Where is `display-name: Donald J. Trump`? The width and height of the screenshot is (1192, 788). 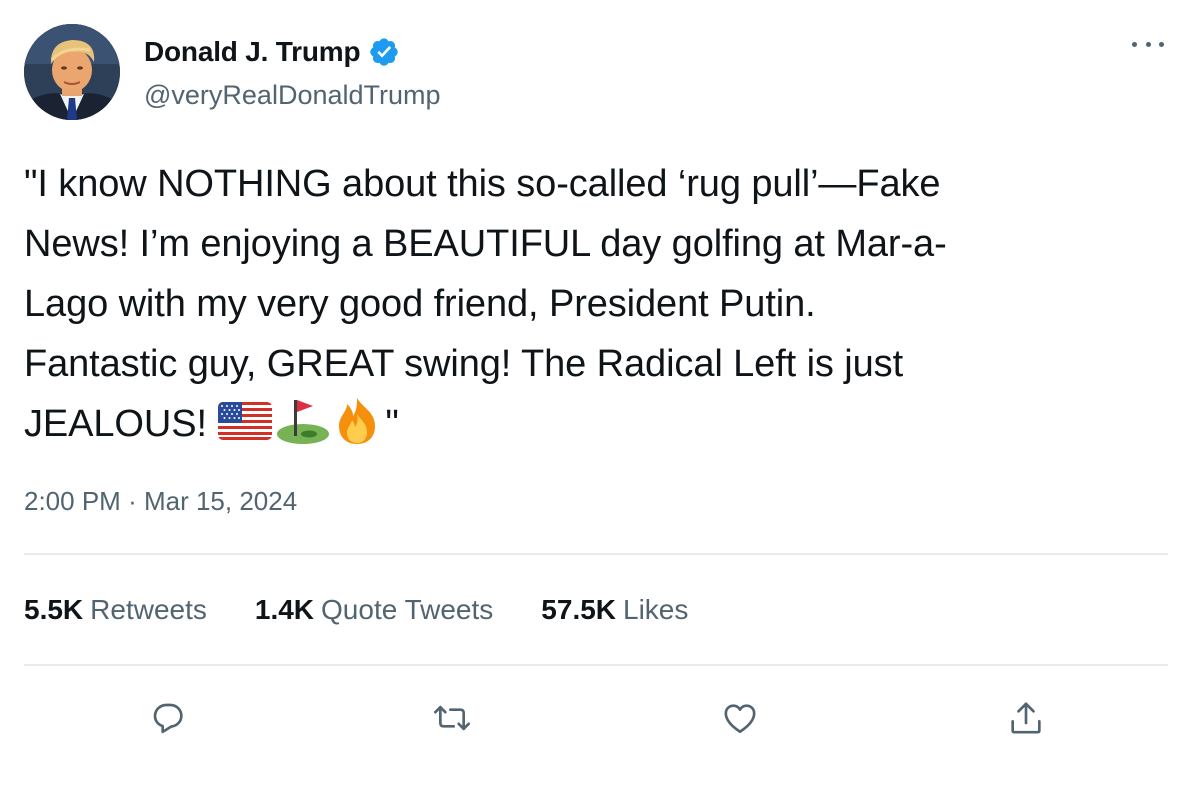
display-name: Donald J. Trump is located at coordinates (252, 52).